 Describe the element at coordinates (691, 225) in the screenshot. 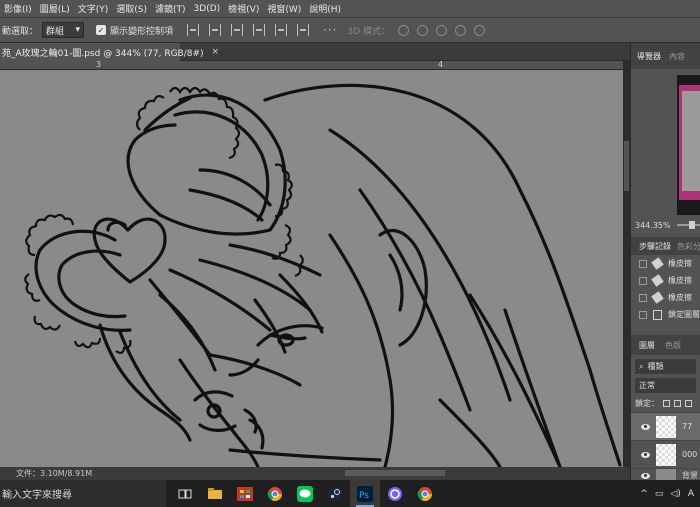

I see `zoom-slider-handle` at that location.